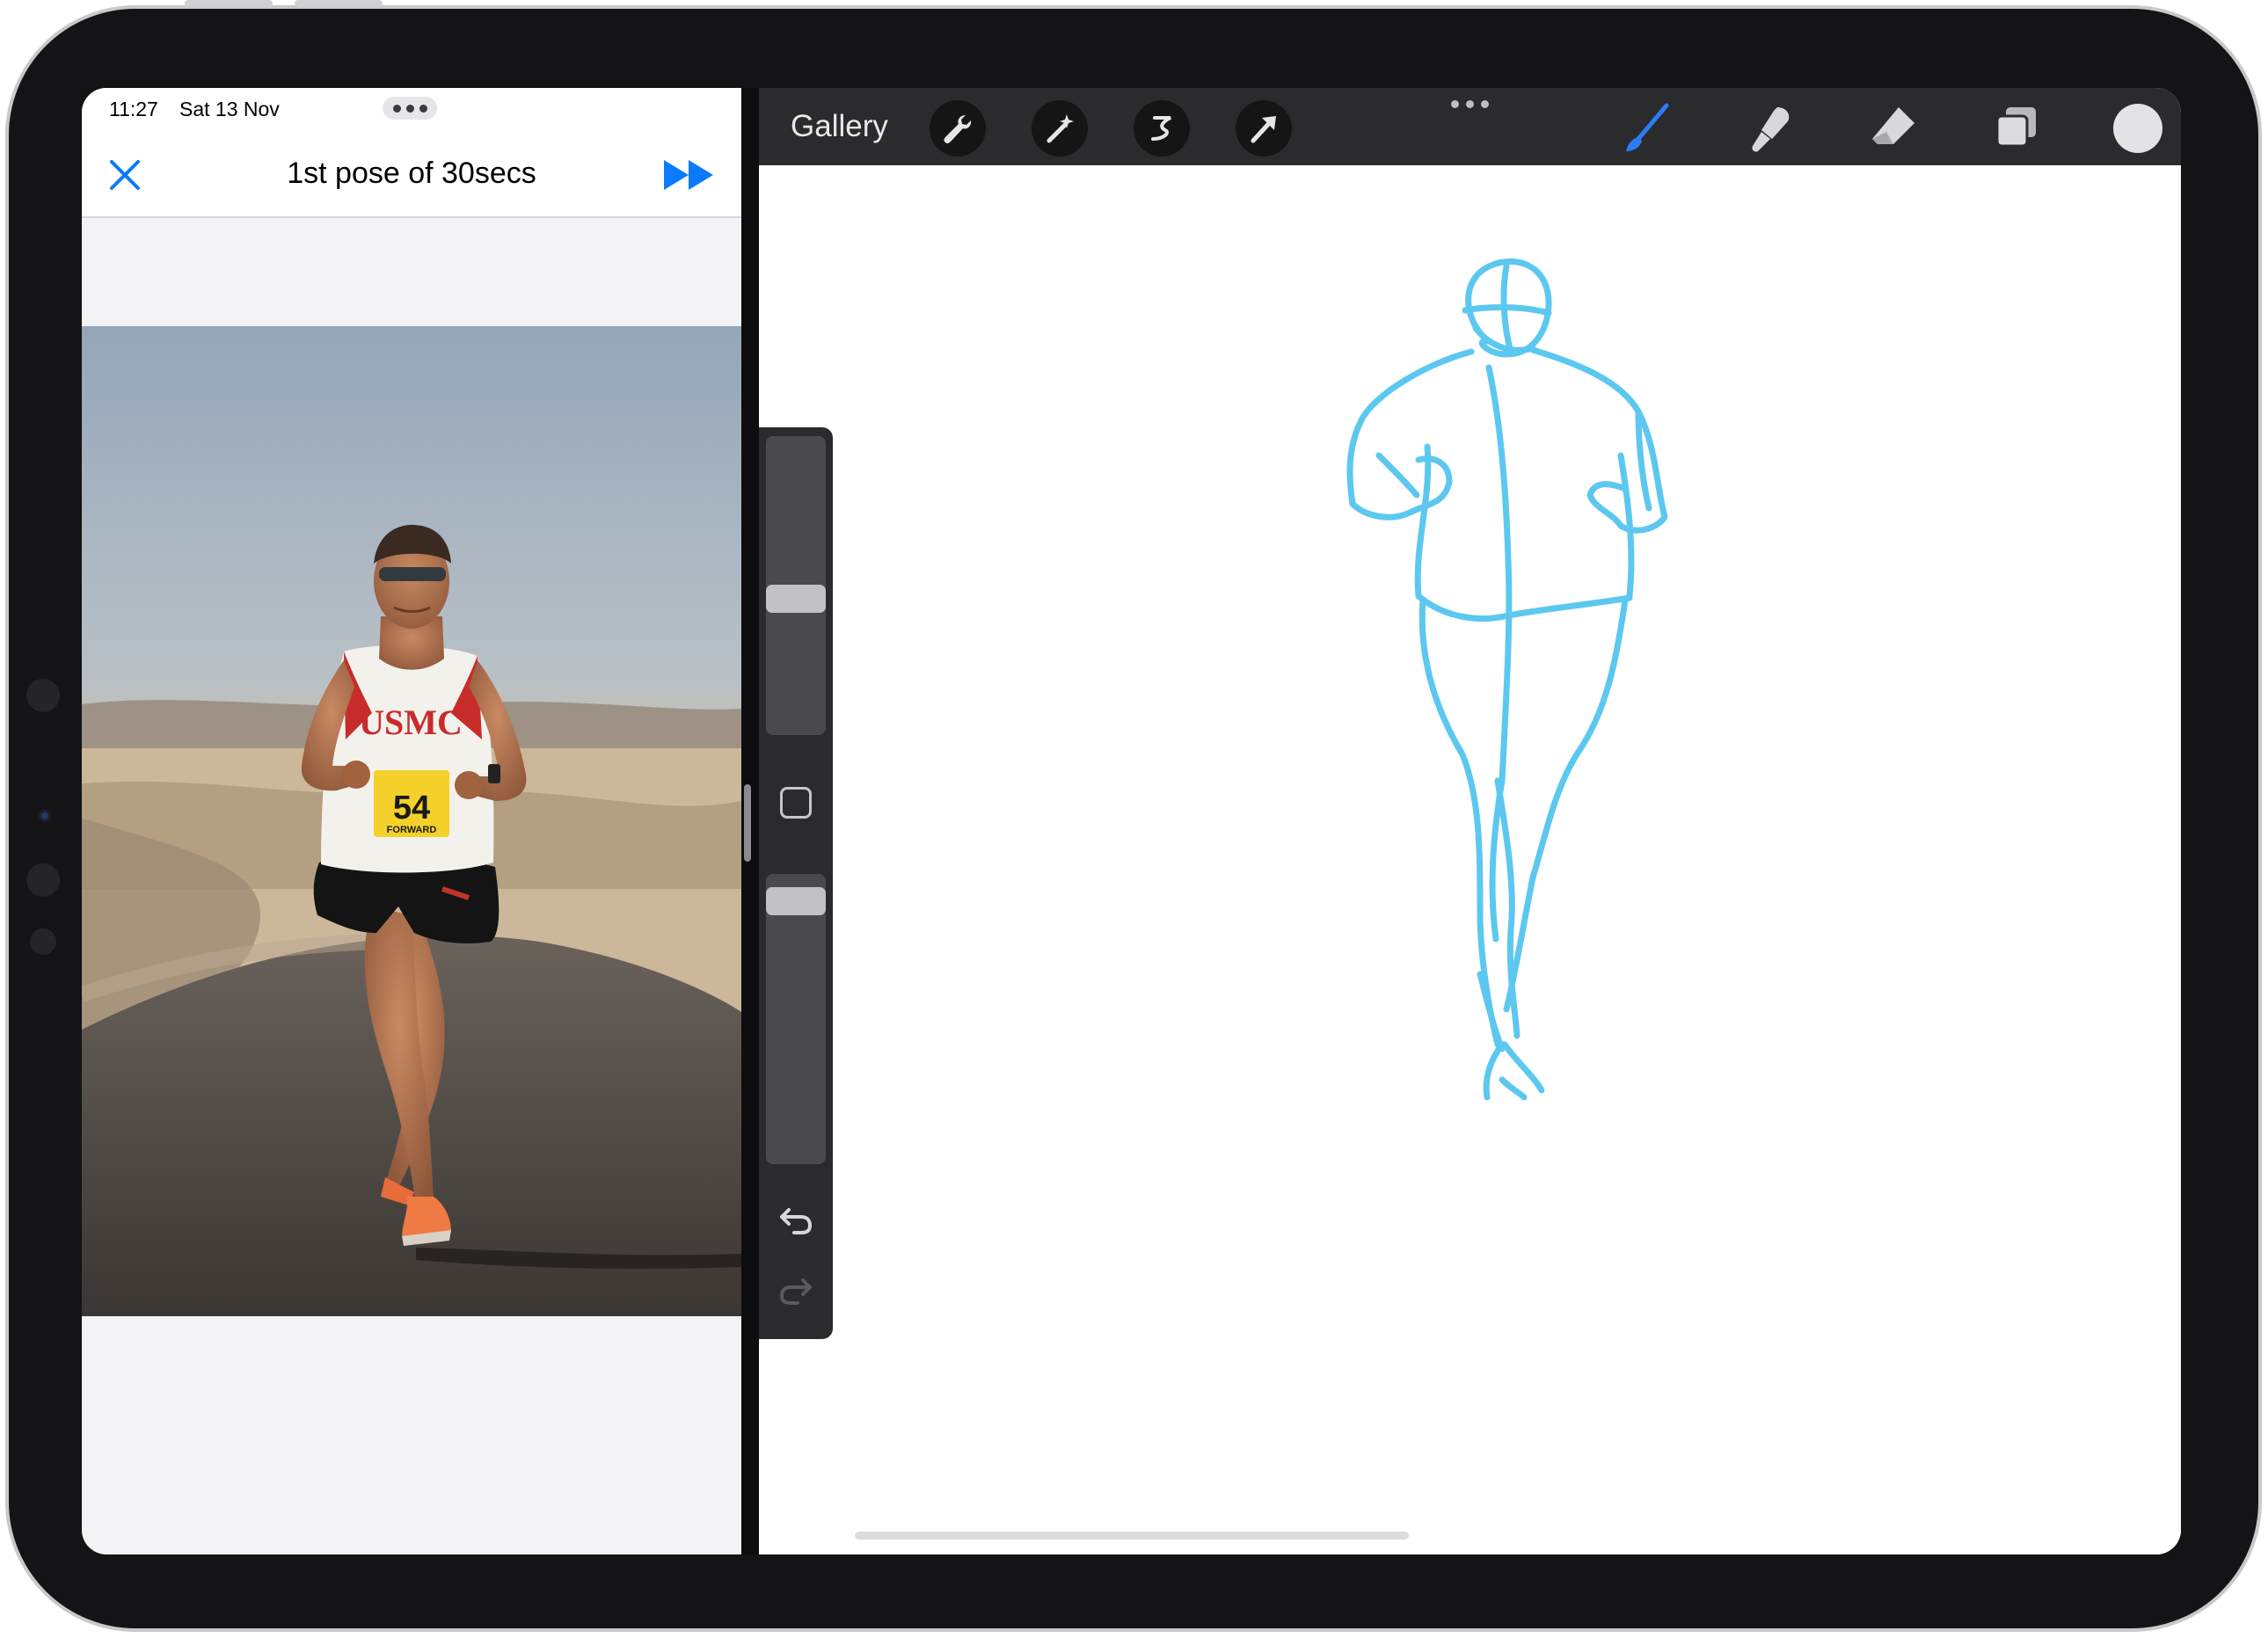 This screenshot has height=1638, width=2268. Describe the element at coordinates (1132, 1536) in the screenshot. I see `home-indicator` at that location.